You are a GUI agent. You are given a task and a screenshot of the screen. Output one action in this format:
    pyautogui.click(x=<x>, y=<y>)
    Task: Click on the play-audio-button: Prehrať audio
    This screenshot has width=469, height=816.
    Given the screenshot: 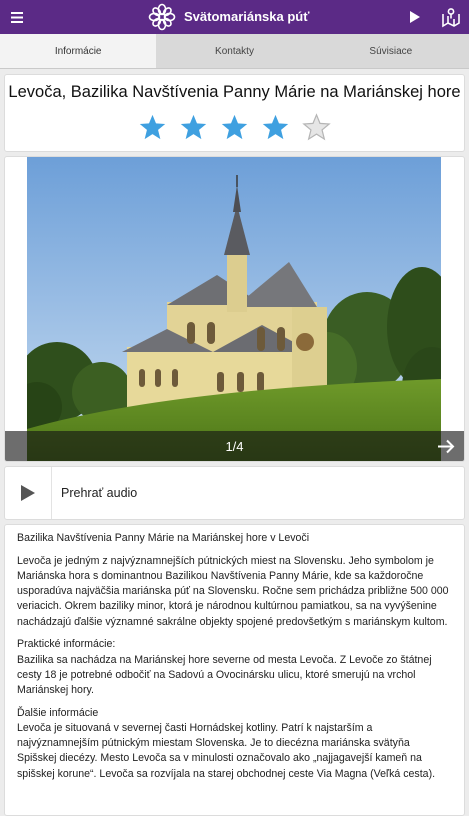 What is the action you would take?
    pyautogui.click(x=234, y=493)
    